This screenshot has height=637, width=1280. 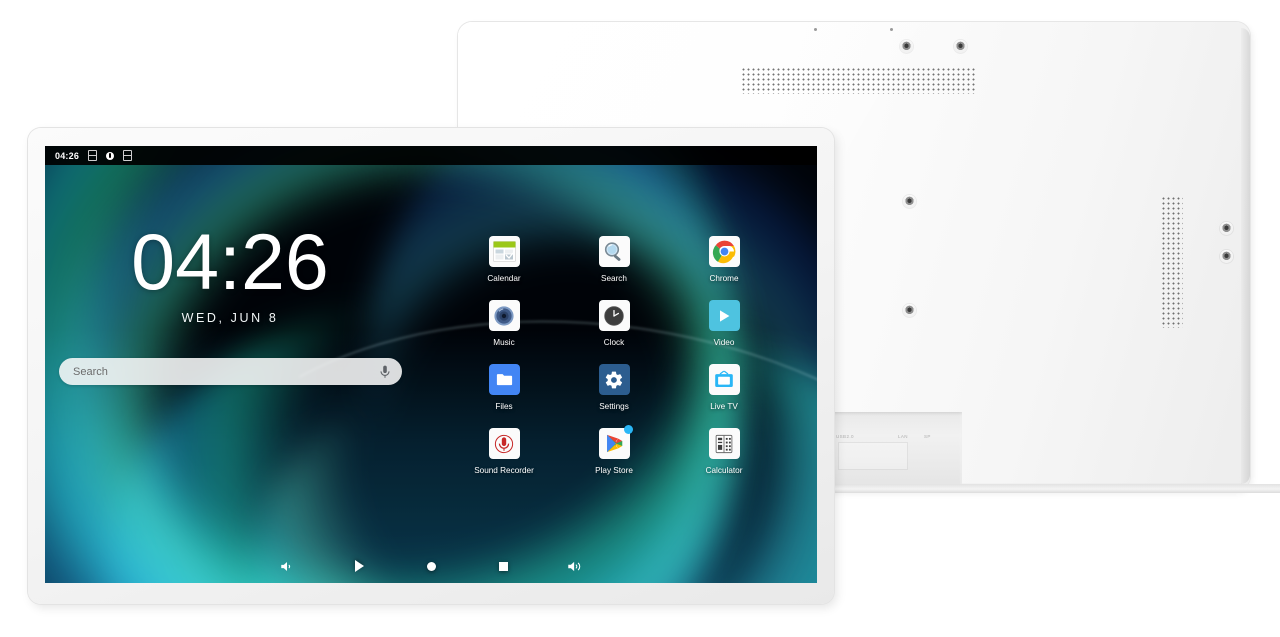 What do you see at coordinates (504, 379) in the screenshot?
I see `folder-icon` at bounding box center [504, 379].